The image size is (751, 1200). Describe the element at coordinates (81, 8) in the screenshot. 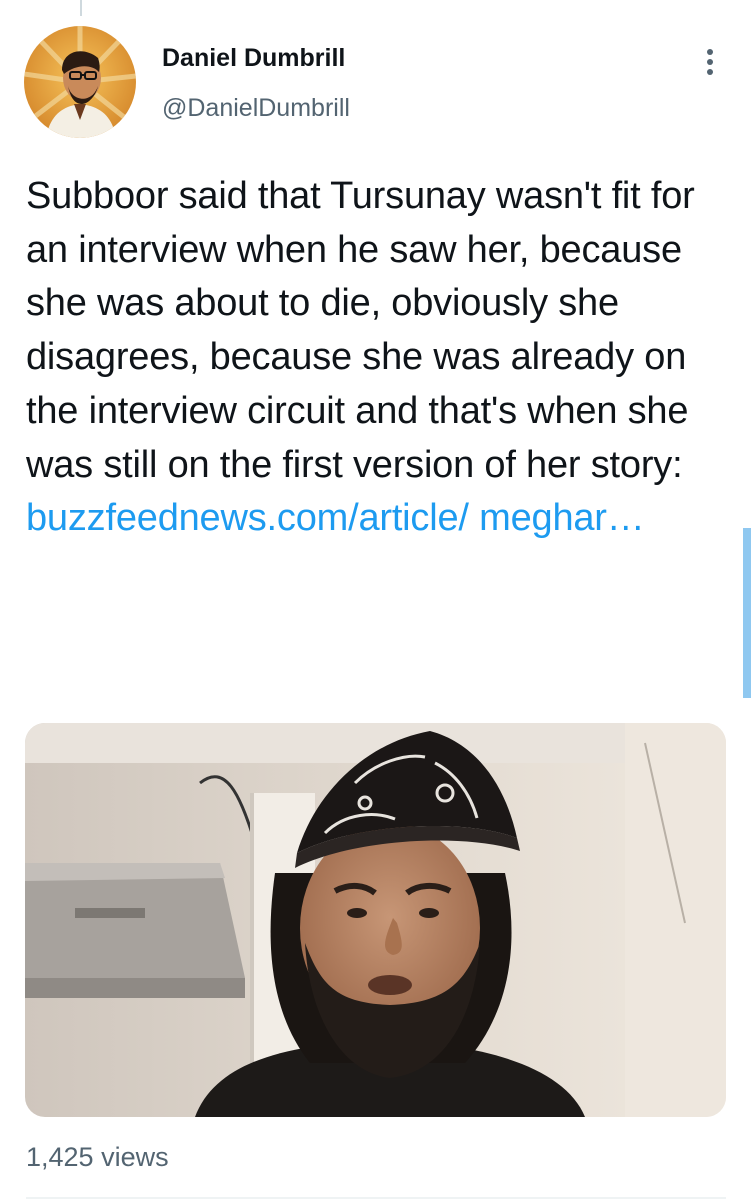

I see `thread-connector-line` at that location.